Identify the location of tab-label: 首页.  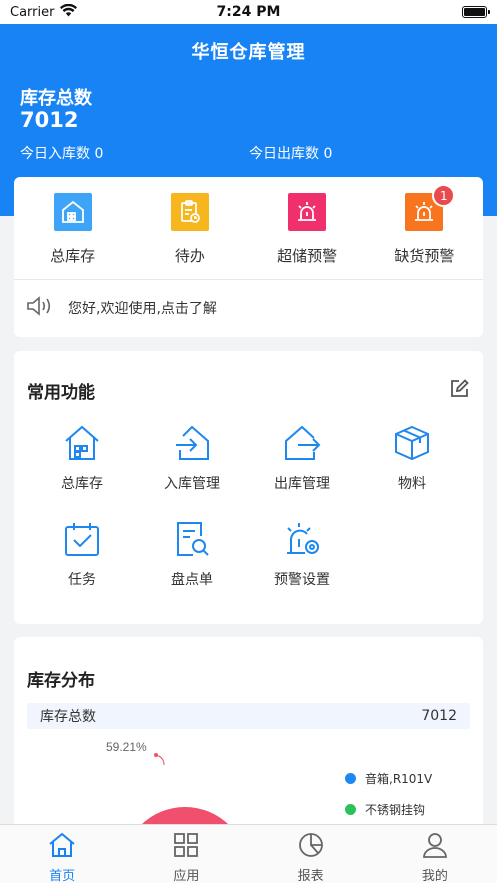
(62, 876).